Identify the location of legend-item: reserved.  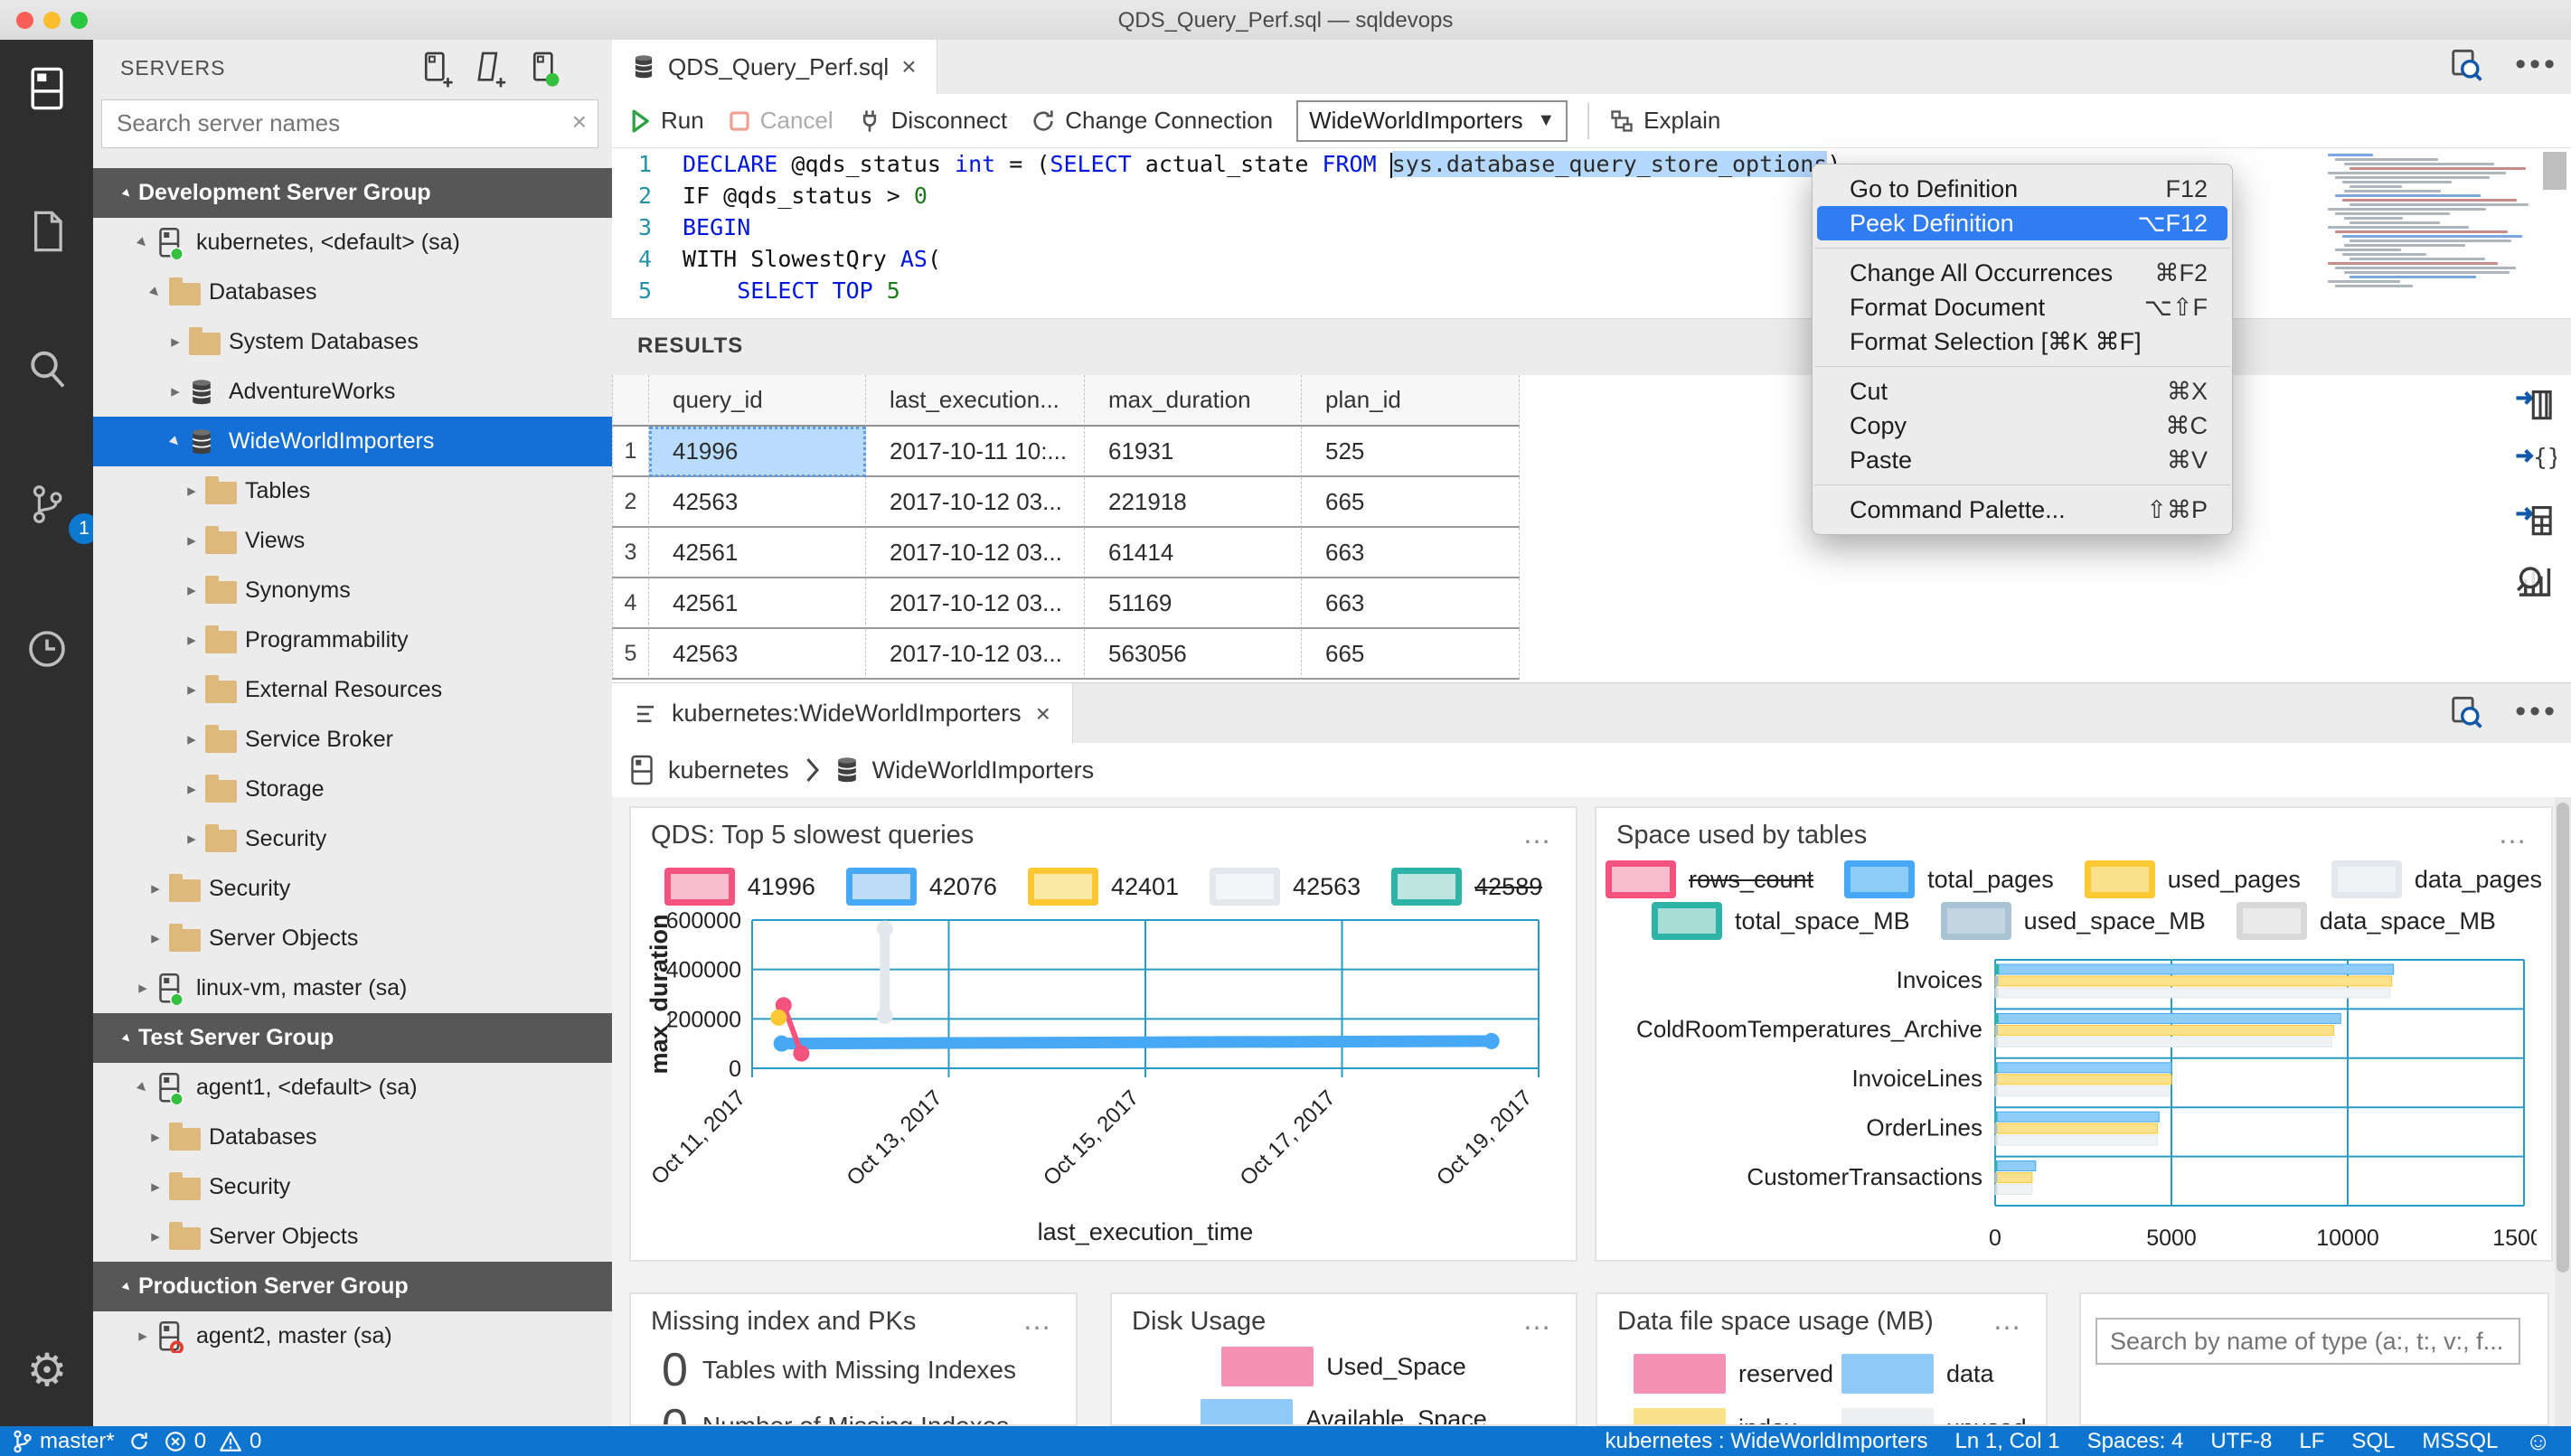
(1737, 1374).